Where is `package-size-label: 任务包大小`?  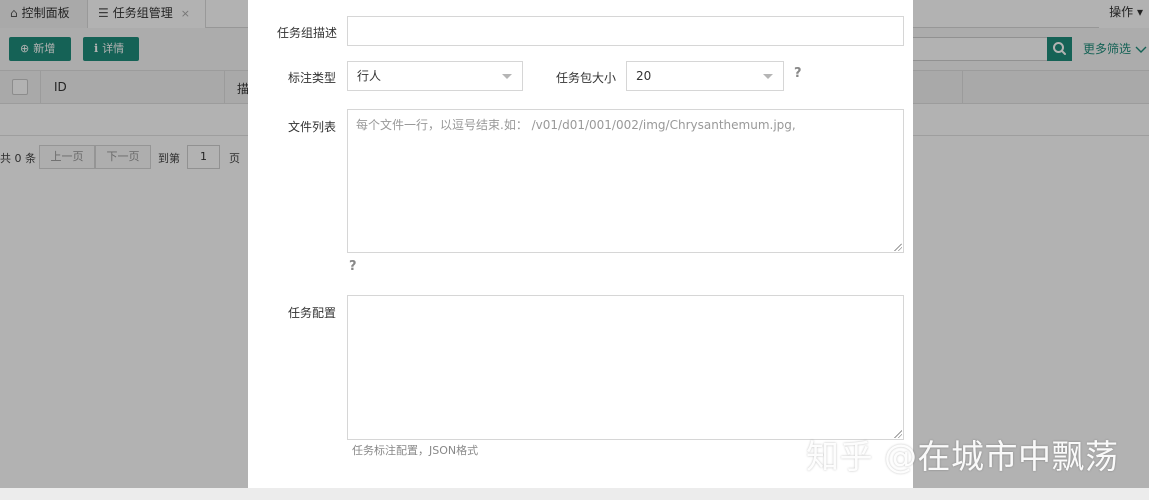
package-size-label: 任务包大小 is located at coordinates (586, 78).